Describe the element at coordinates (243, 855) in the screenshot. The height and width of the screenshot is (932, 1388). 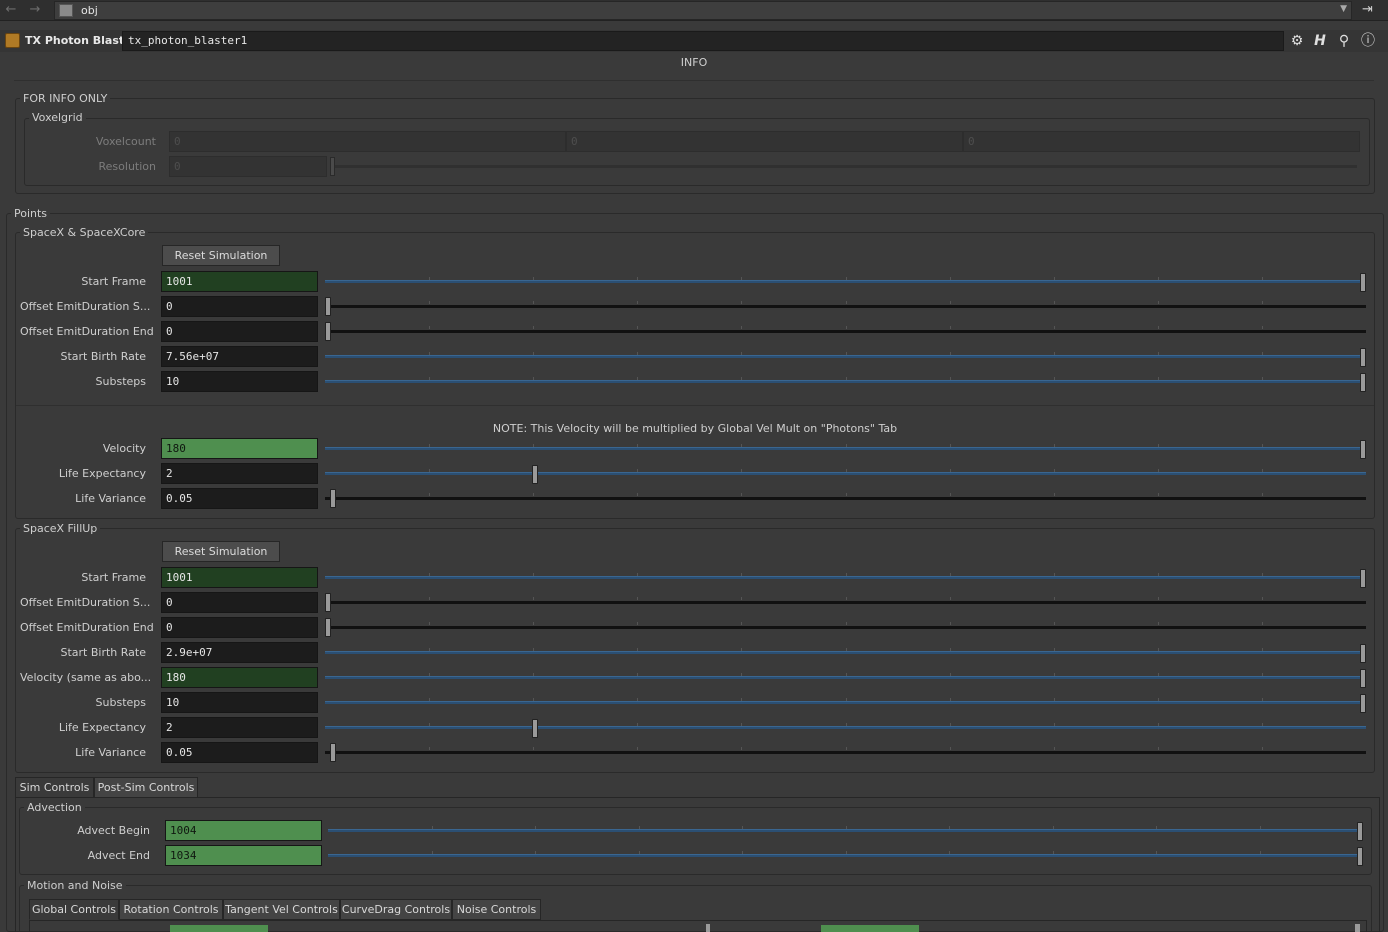
I see `param-value-field: 1034` at that location.